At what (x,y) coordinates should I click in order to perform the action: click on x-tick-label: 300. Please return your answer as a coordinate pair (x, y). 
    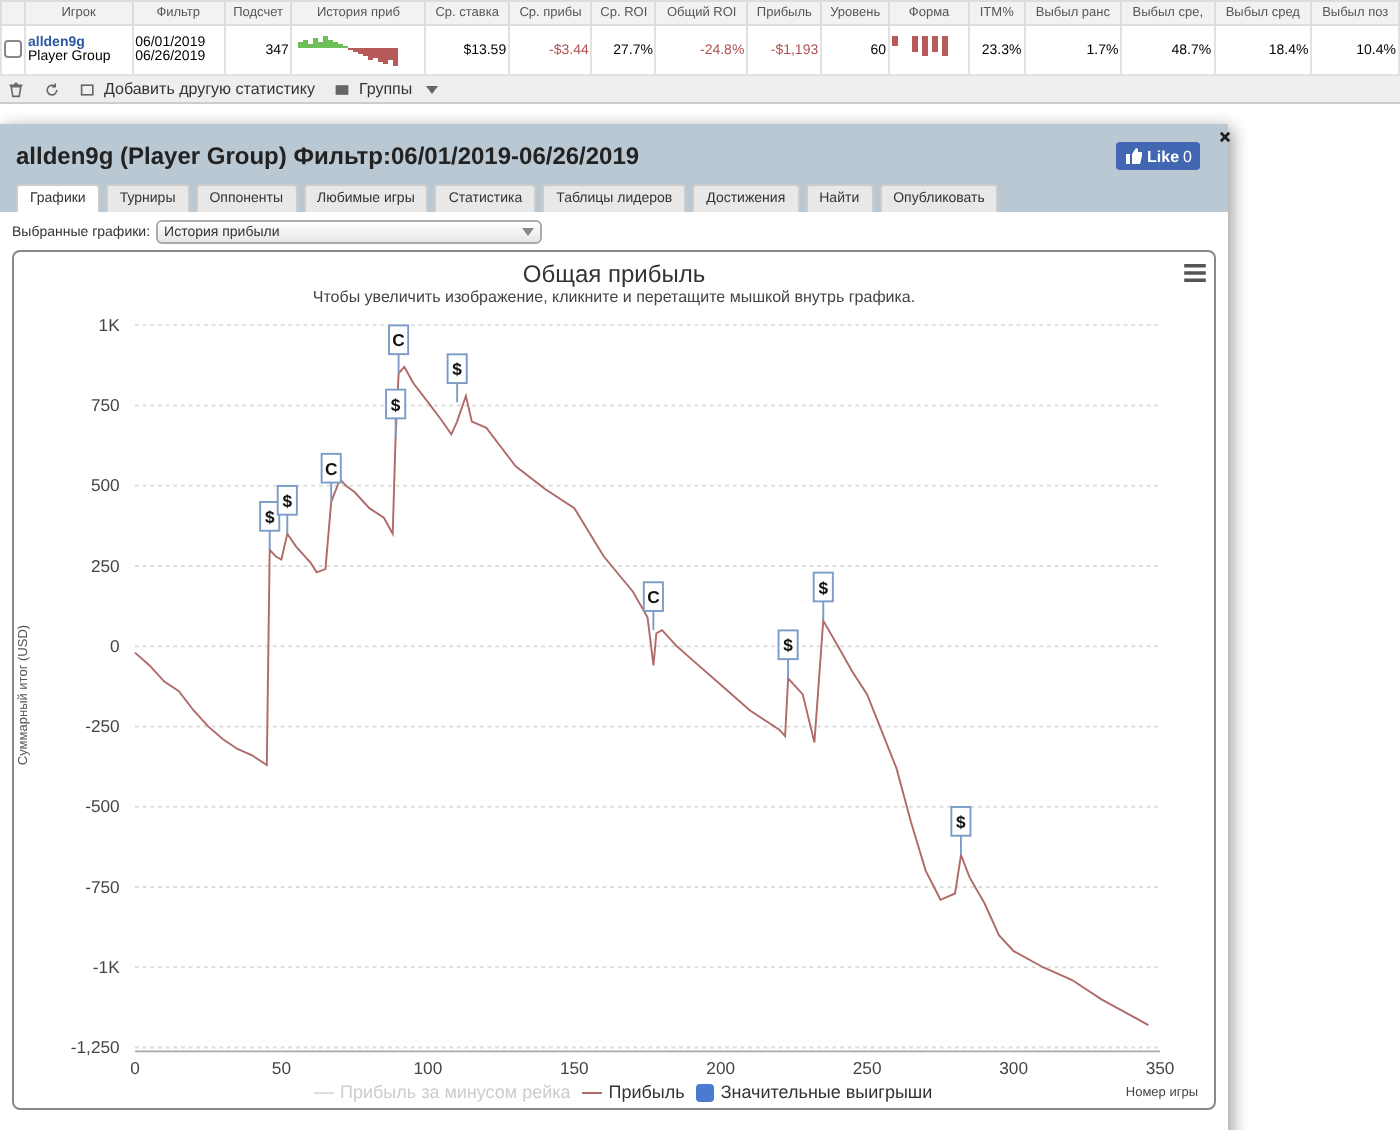
    Looking at the image, I should click on (1013, 1068).